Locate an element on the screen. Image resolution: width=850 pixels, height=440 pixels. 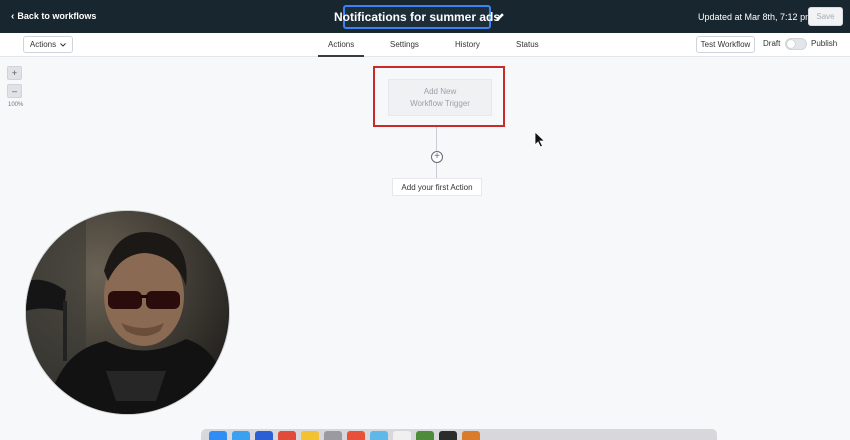
trigger-line-1: Add New is located at coordinates (440, 91).